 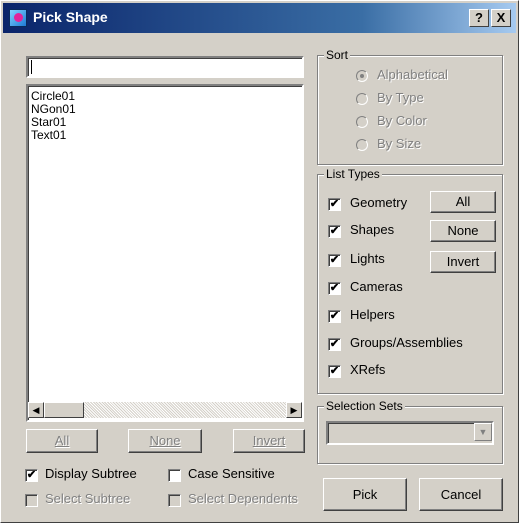 What do you see at coordinates (372, 314) in the screenshot?
I see `helpers-label: Helpers` at bounding box center [372, 314].